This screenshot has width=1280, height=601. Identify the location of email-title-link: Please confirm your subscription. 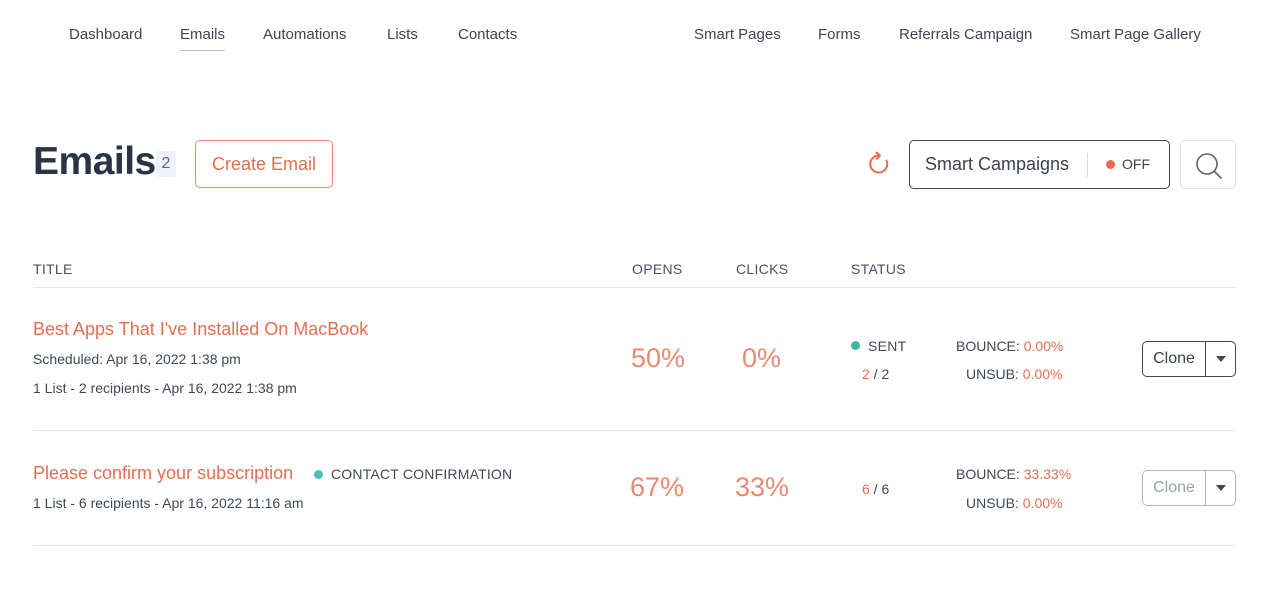
(163, 473).